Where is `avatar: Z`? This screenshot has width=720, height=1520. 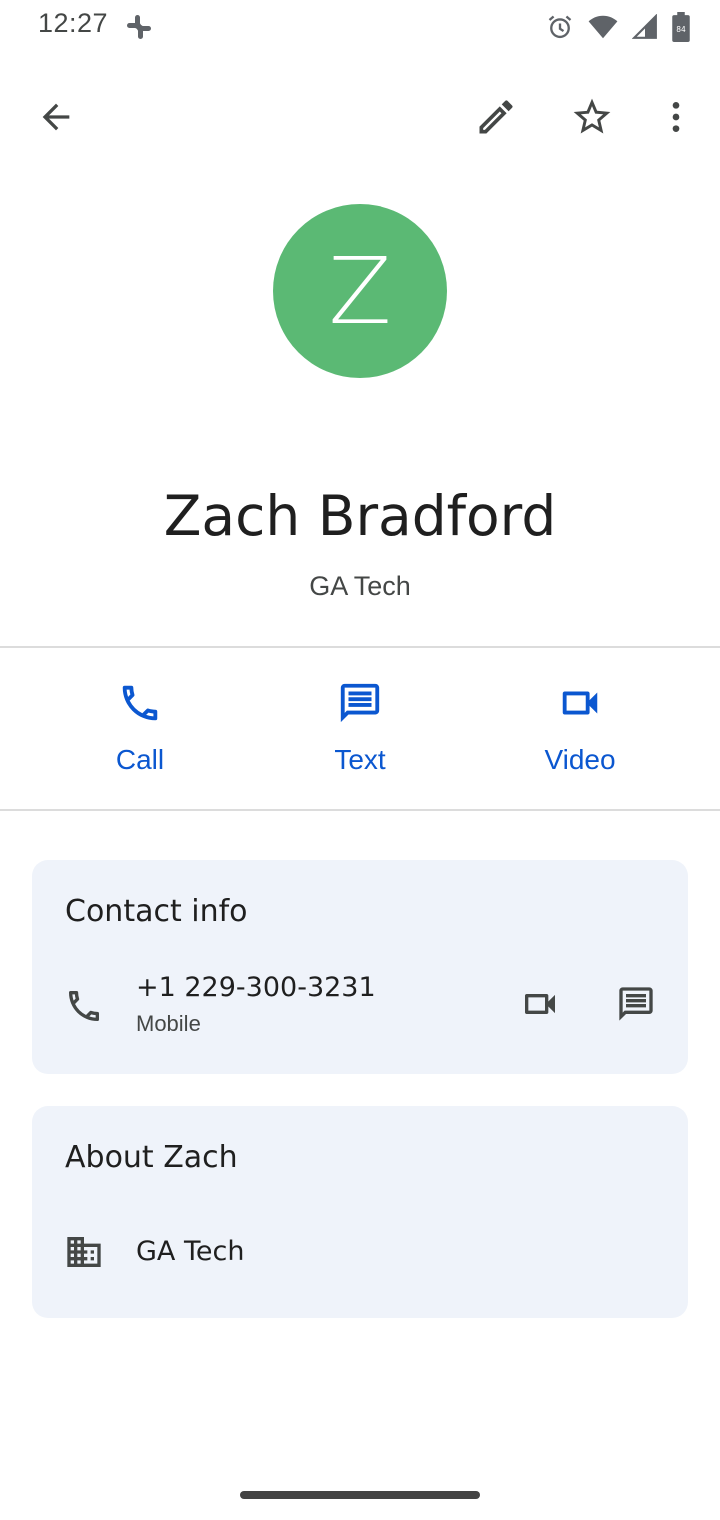
avatar: Z is located at coordinates (360, 291).